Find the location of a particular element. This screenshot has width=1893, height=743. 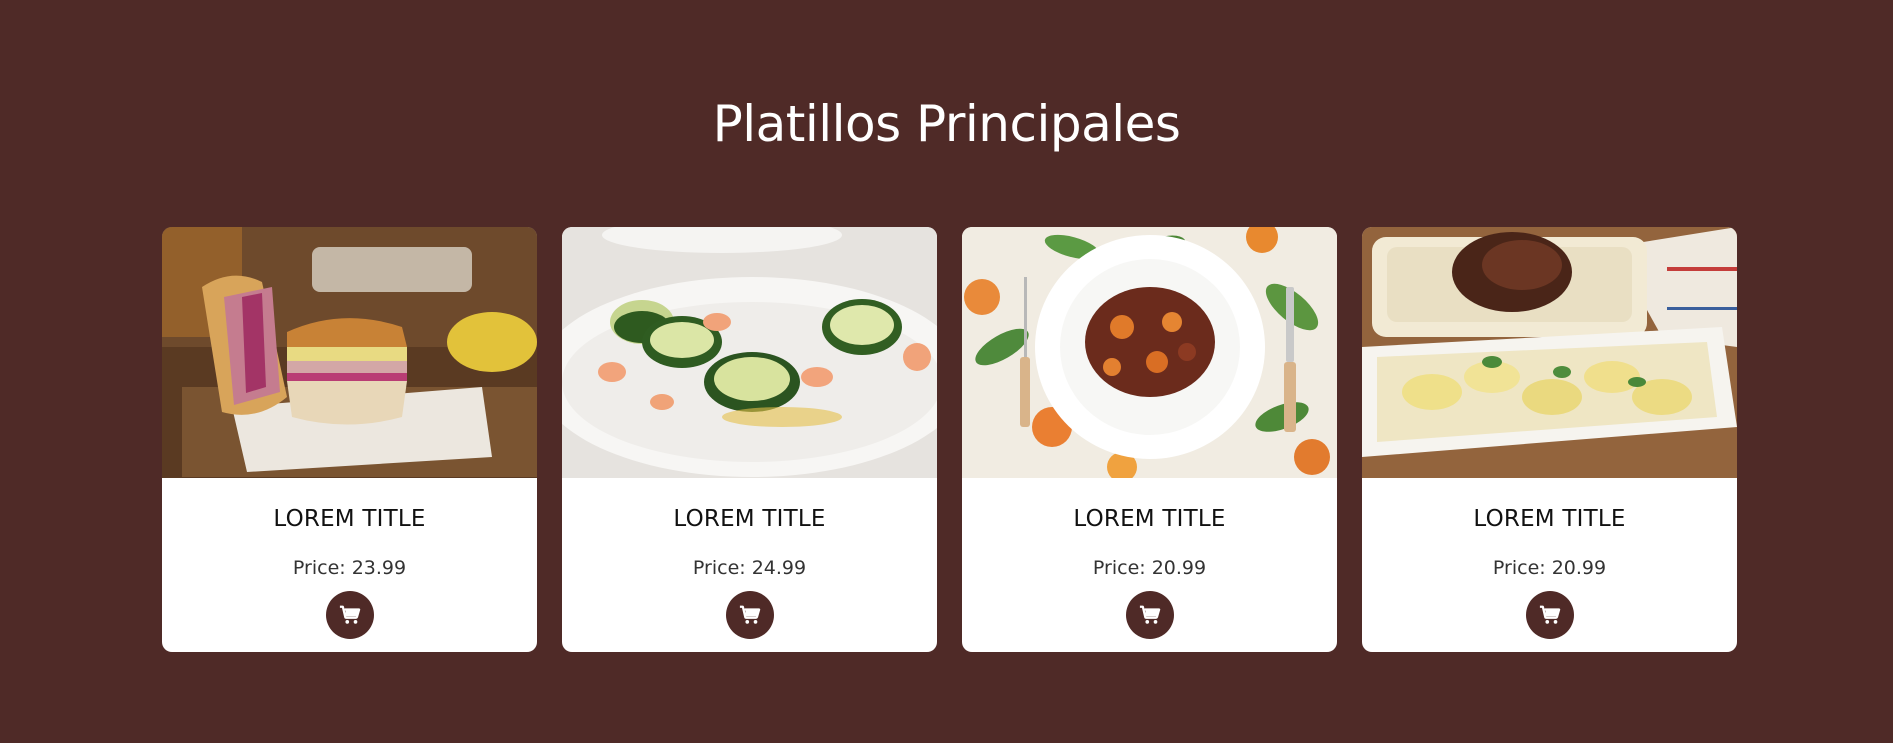

product-price: Price: 23.99 is located at coordinates (349, 568).